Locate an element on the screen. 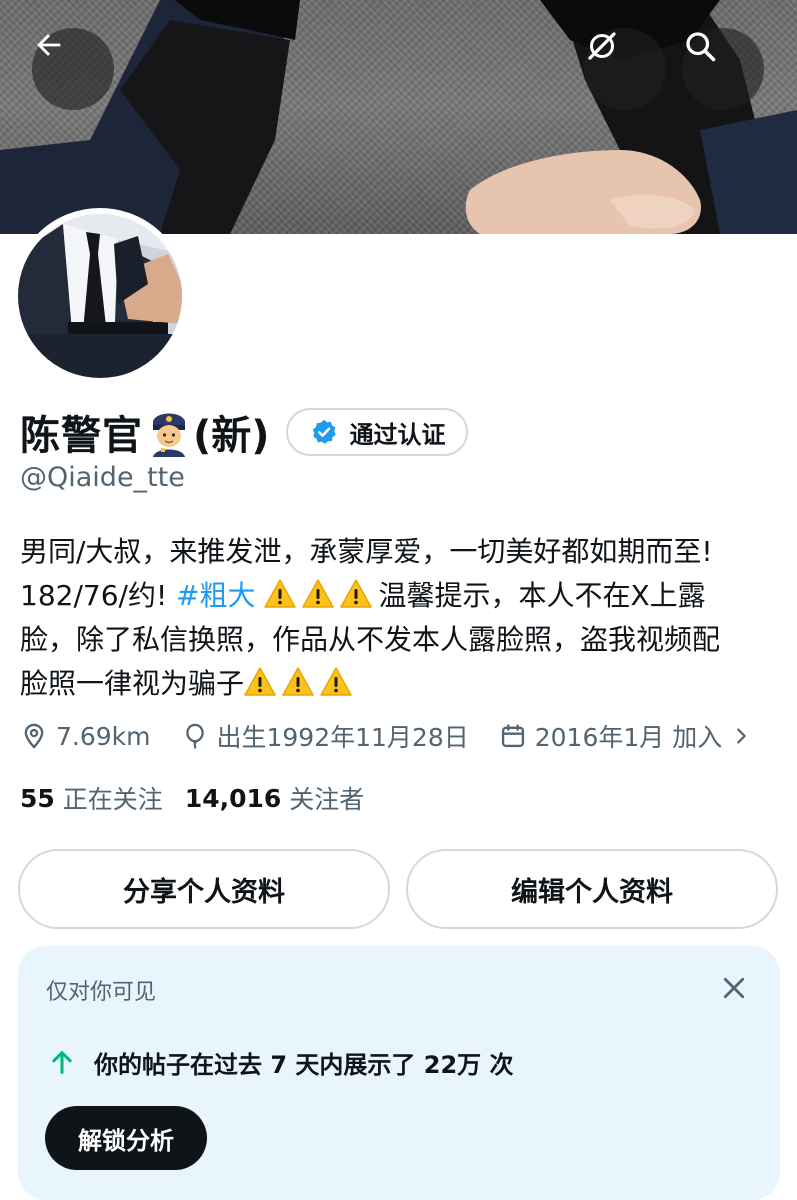 The height and width of the screenshot is (1200, 797). close-icon is located at coordinates (734, 988).